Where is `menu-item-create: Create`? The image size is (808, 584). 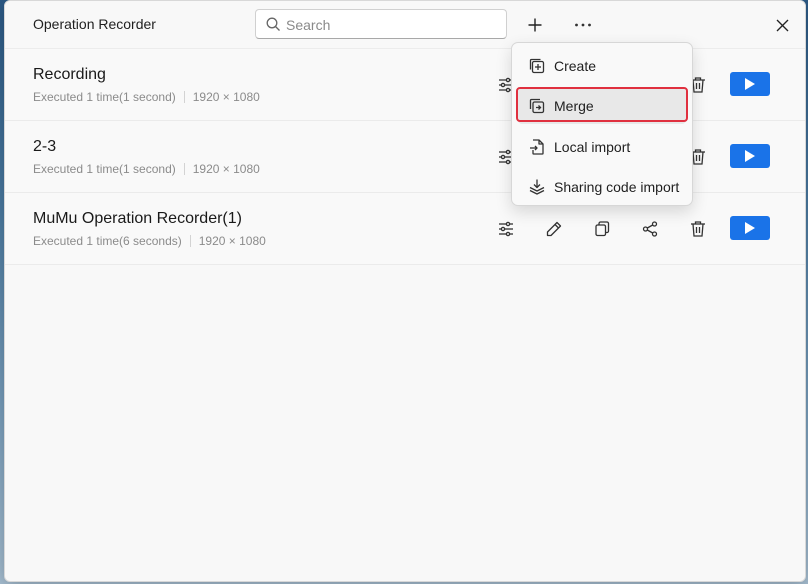 menu-item-create: Create is located at coordinates (602, 66).